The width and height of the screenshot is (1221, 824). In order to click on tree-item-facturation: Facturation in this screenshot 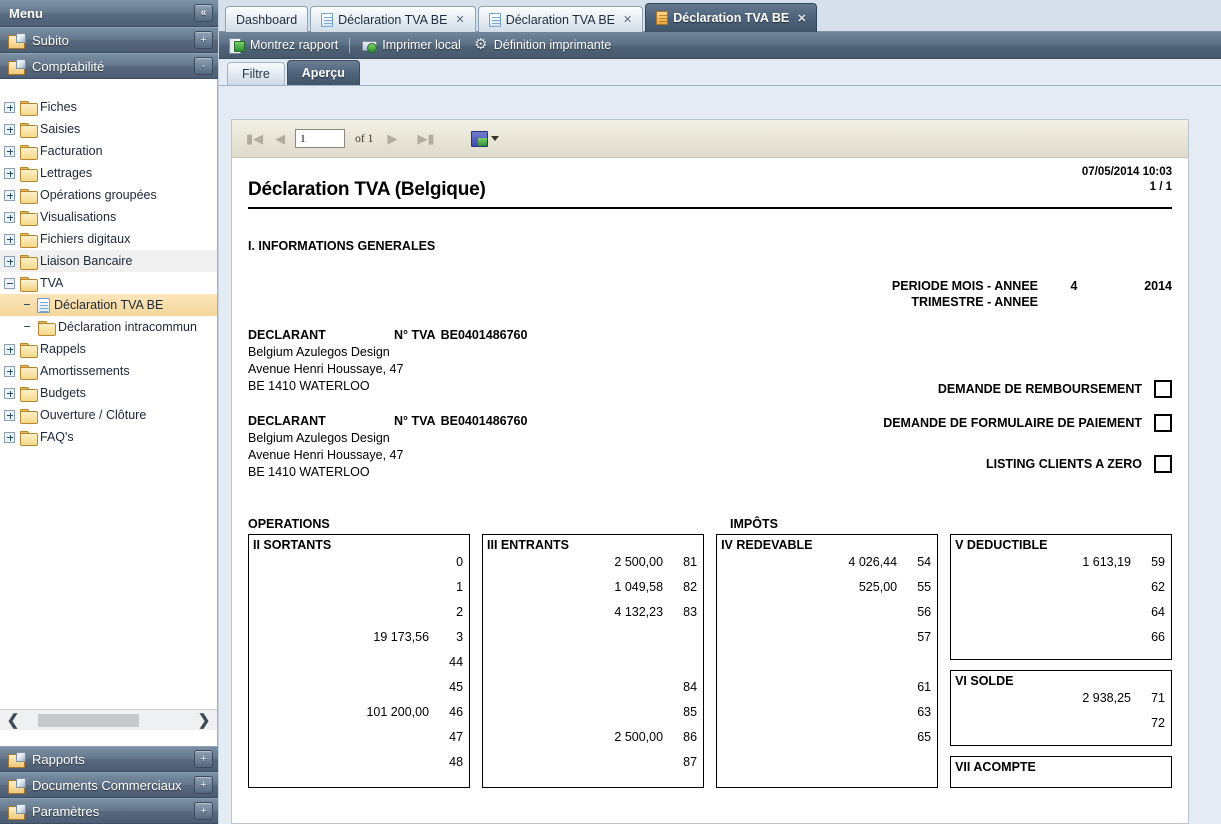, I will do `click(108, 151)`.